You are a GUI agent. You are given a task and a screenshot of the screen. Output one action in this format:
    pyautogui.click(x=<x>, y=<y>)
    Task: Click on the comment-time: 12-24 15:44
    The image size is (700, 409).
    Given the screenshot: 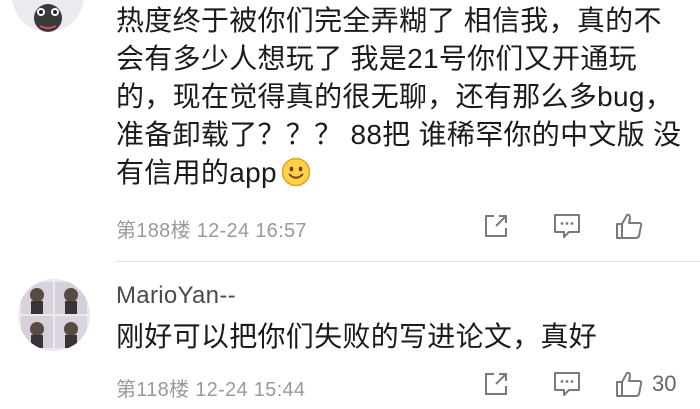 What is the action you would take?
    pyautogui.click(x=250, y=390)
    